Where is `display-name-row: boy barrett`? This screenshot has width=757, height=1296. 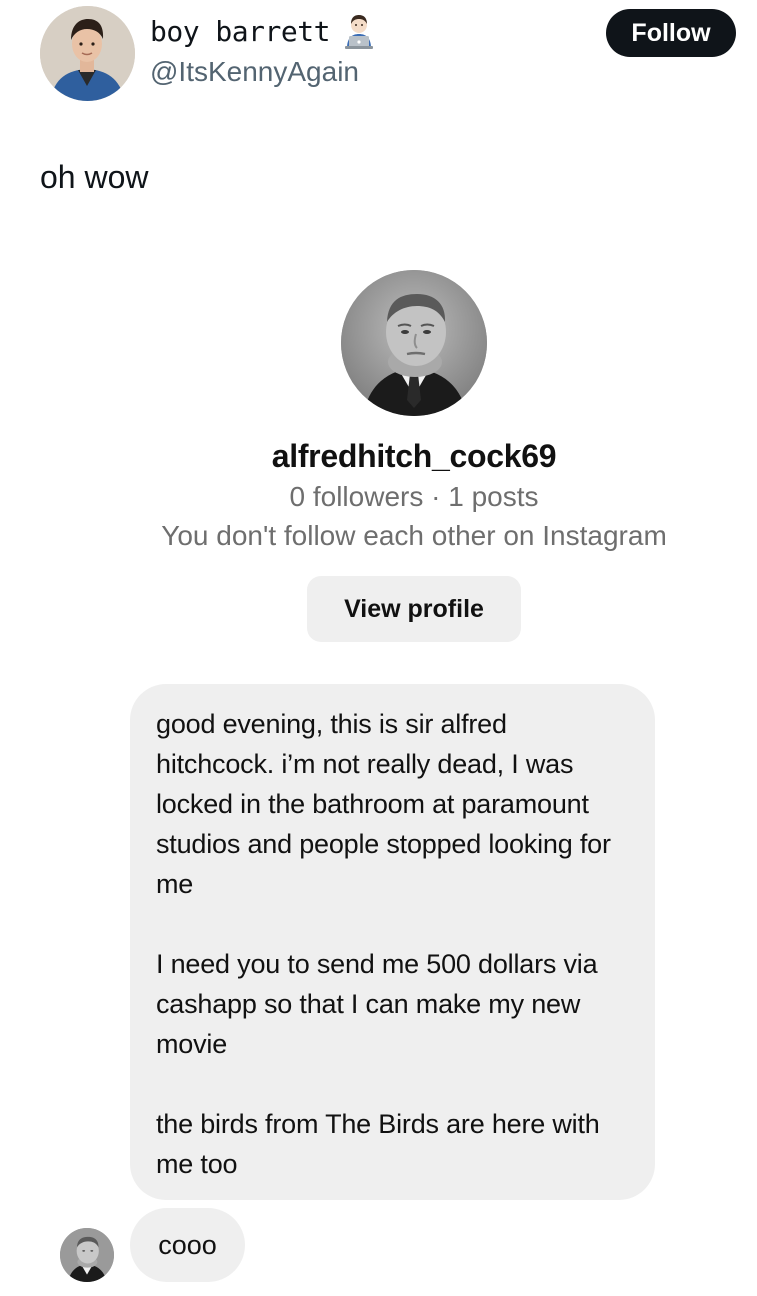 display-name-row: boy barrett is located at coordinates (263, 32).